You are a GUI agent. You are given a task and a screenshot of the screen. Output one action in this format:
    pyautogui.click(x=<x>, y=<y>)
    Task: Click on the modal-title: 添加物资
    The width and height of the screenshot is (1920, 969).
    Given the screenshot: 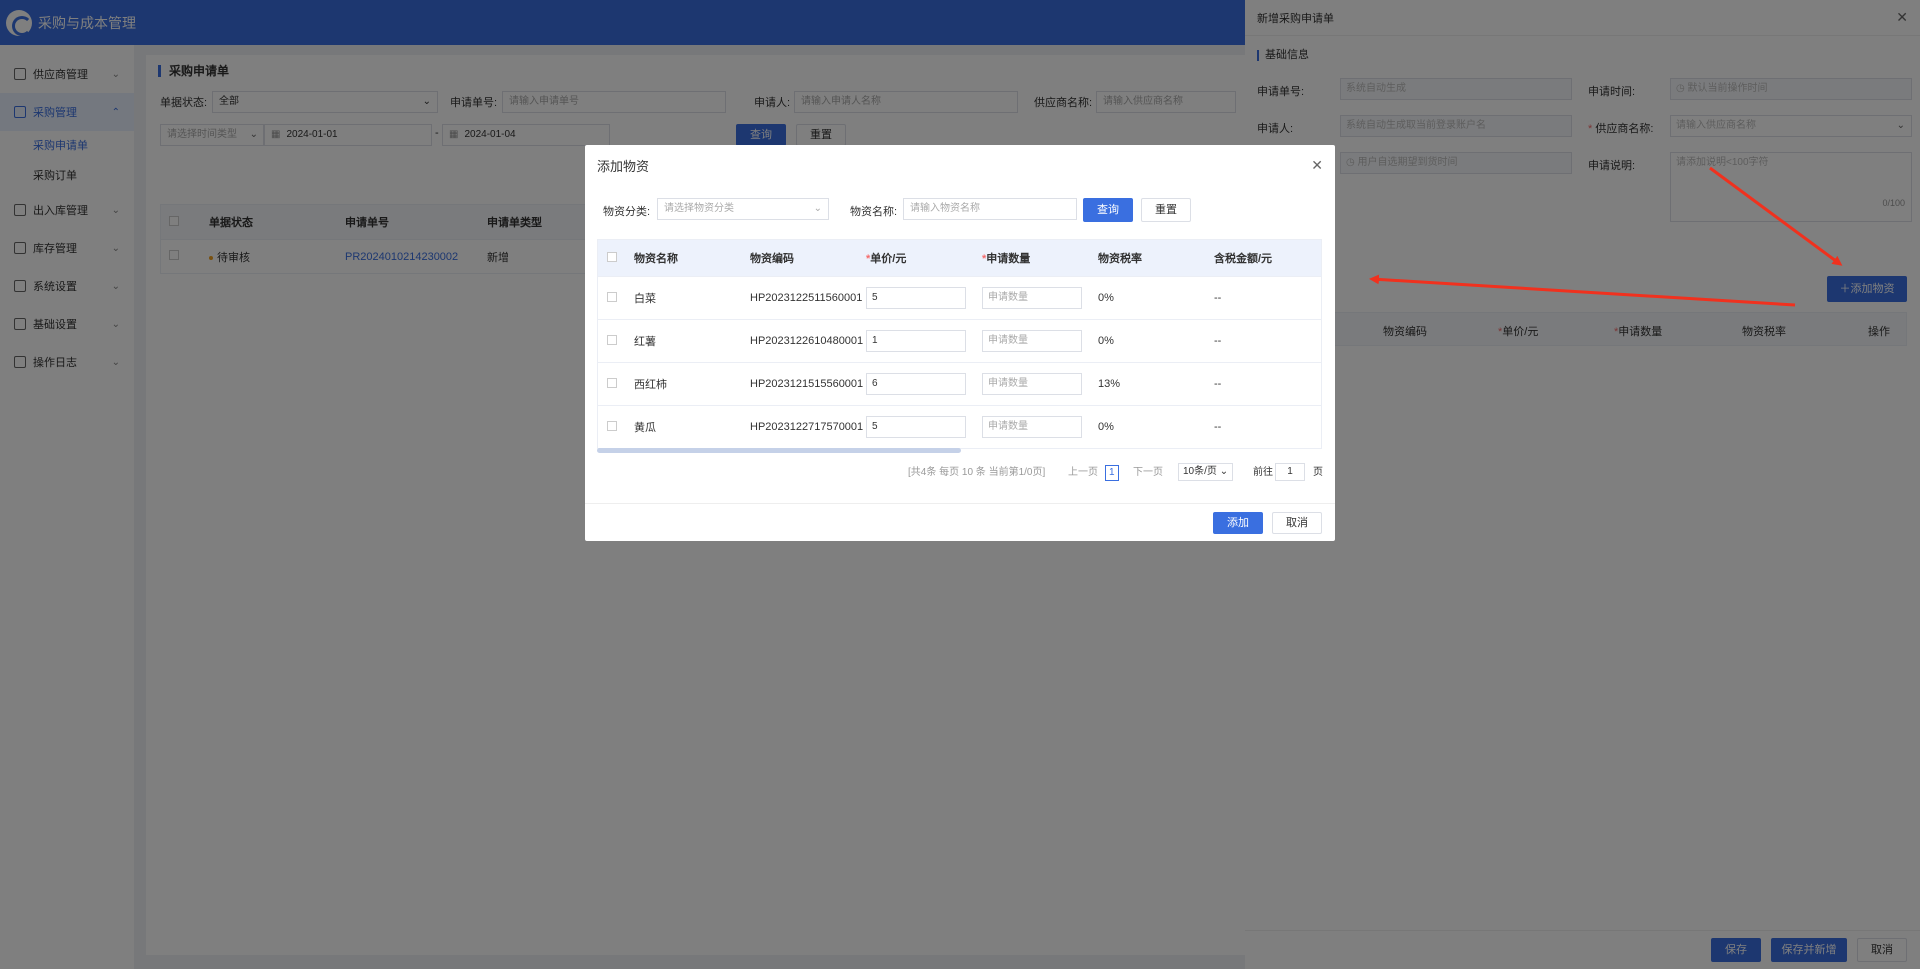 What is the action you would take?
    pyautogui.click(x=623, y=166)
    